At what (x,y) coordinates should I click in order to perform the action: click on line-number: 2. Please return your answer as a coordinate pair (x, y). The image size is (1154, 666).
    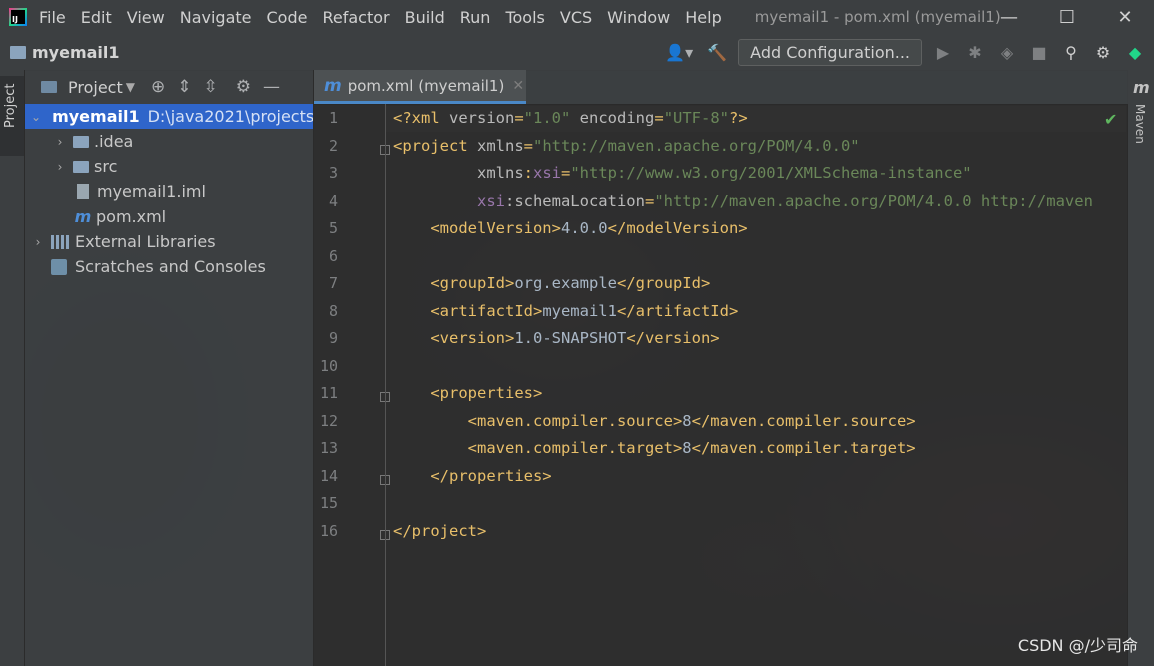
    Looking at the image, I should click on (333, 145).